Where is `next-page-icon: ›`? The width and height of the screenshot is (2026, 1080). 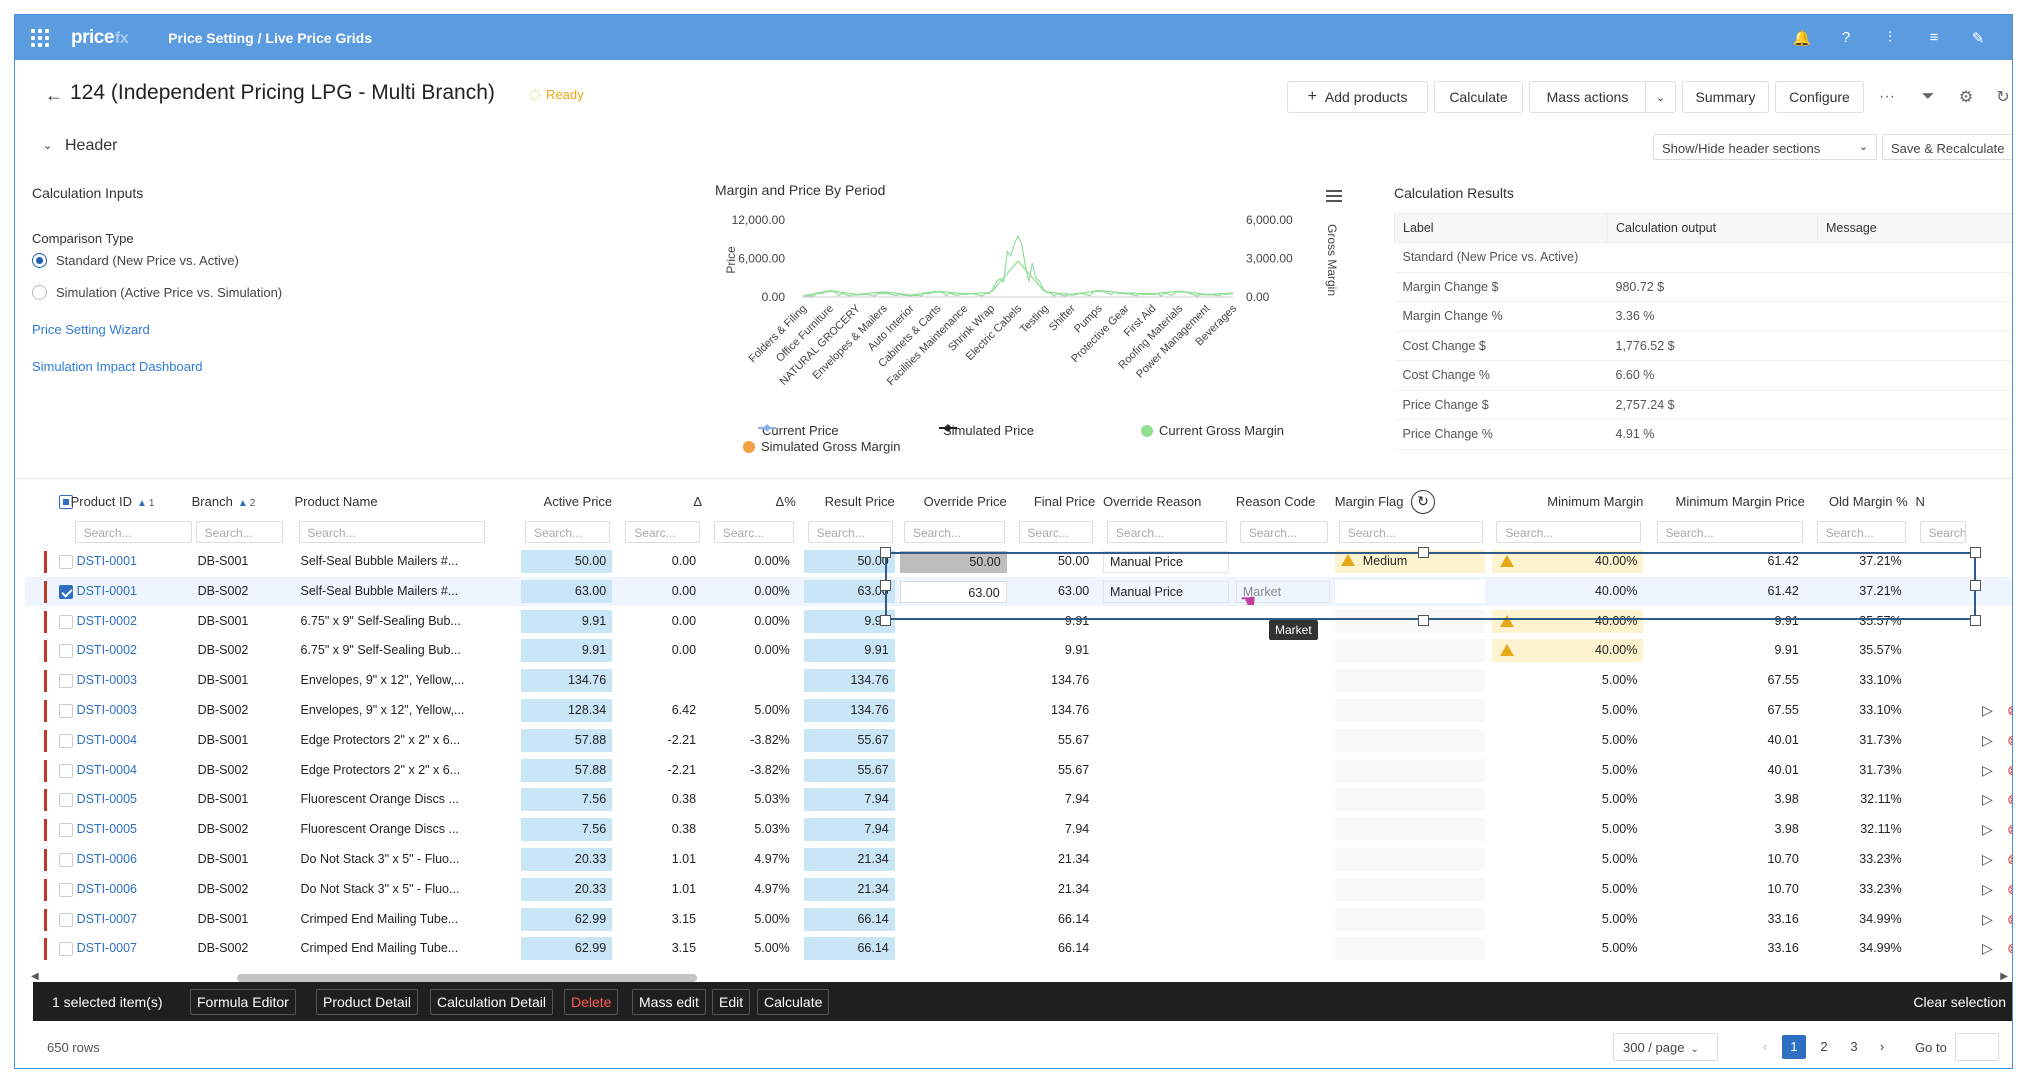 next-page-icon: › is located at coordinates (1882, 1047).